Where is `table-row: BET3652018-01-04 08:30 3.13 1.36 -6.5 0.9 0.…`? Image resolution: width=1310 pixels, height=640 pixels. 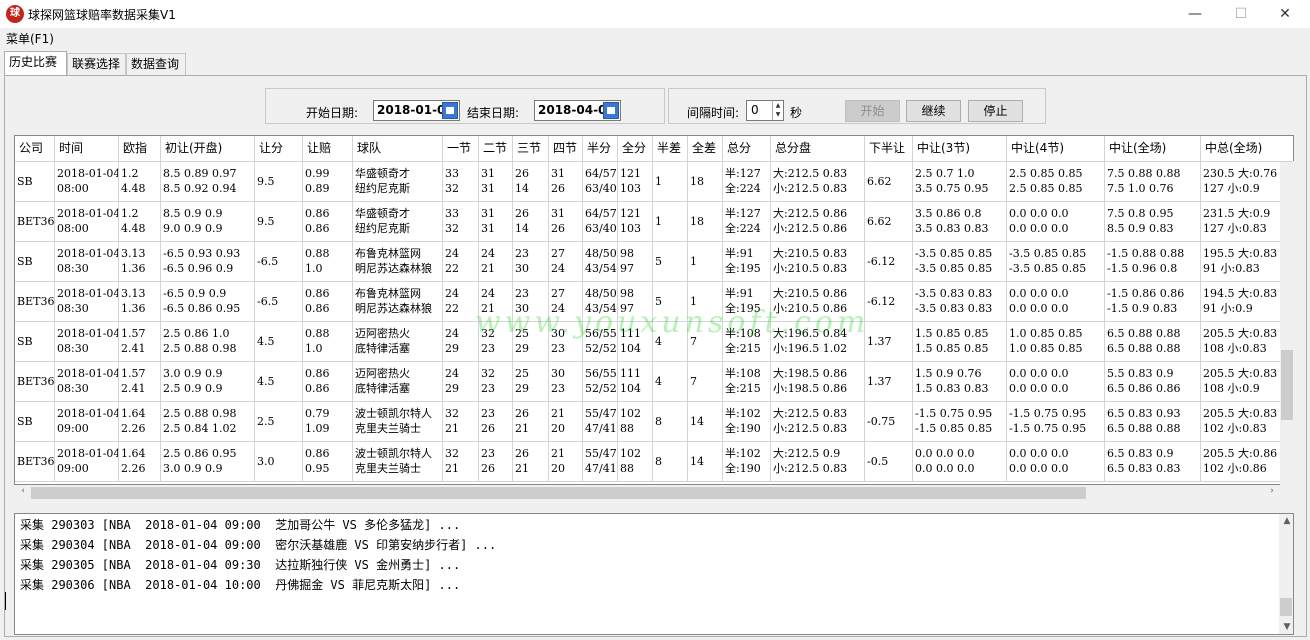
table-row: BET3652018-01-04 08:30 3.13 1.36 -6.5 0.9 0.… is located at coordinates (648, 302).